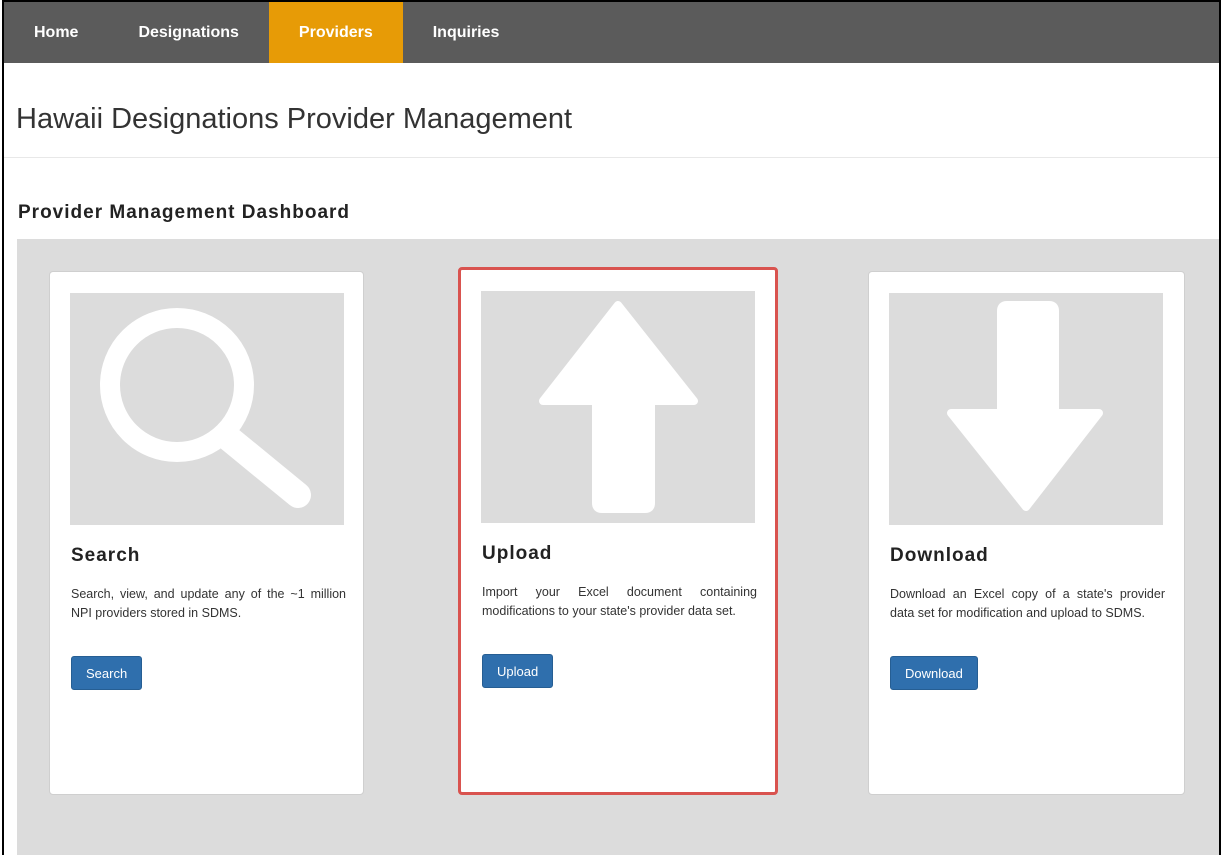 This screenshot has height=855, width=1225. I want to click on search-card-image, so click(207, 409).